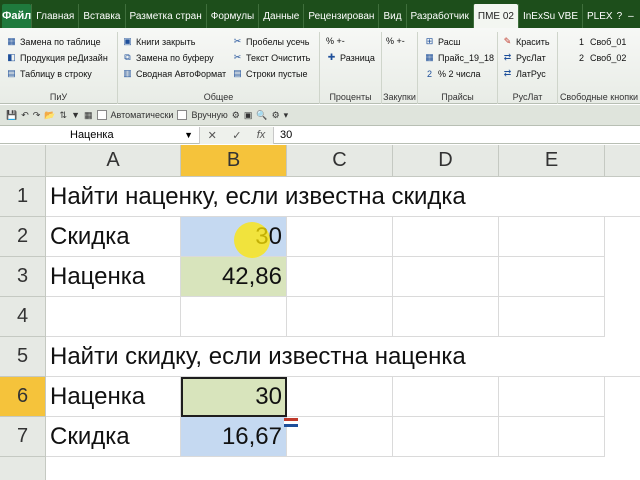  Describe the element at coordinates (53, 41) in the screenshot. I see `replace-by-table-button: ▦ Замена по таблице` at that location.